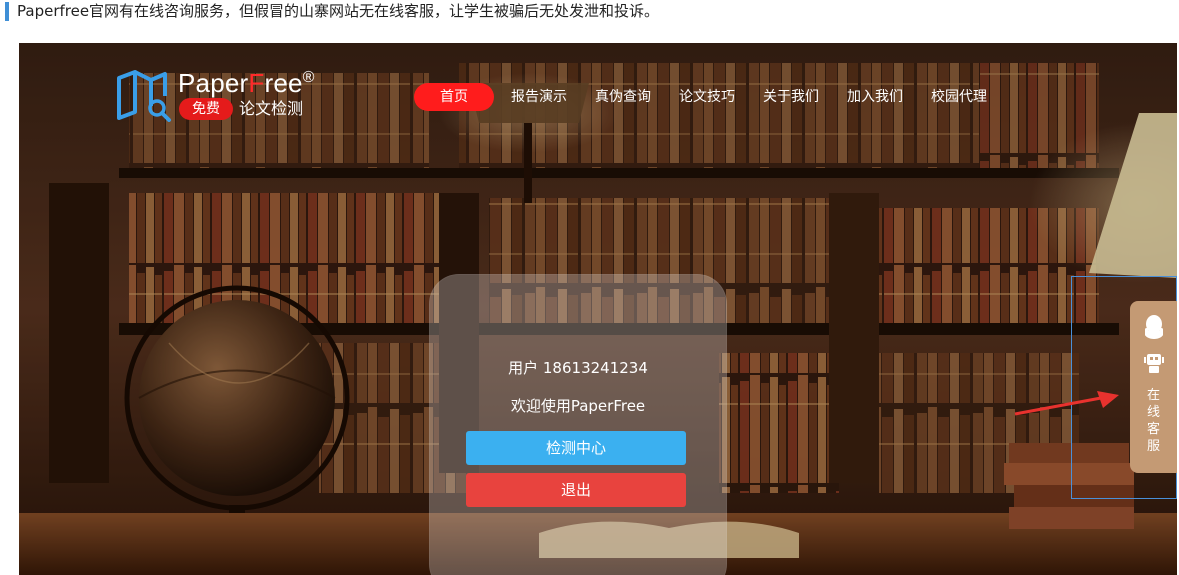 This screenshot has height=575, width=1179. Describe the element at coordinates (576, 448) in the screenshot. I see `check-center-button: 检测中心` at that location.